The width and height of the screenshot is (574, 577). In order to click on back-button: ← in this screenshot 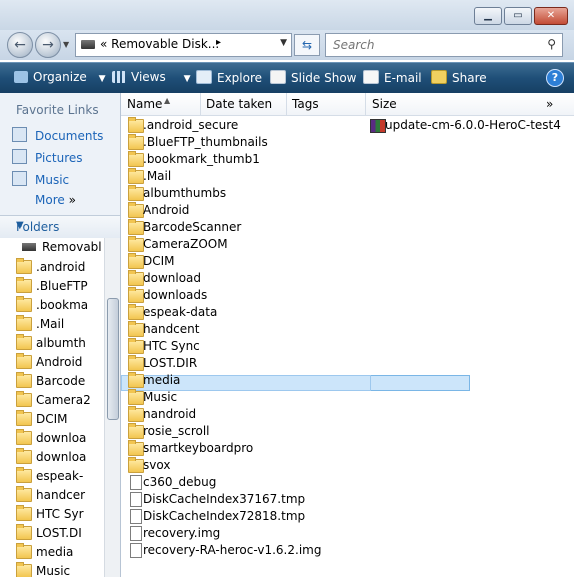, I will do `click(20, 45)`.